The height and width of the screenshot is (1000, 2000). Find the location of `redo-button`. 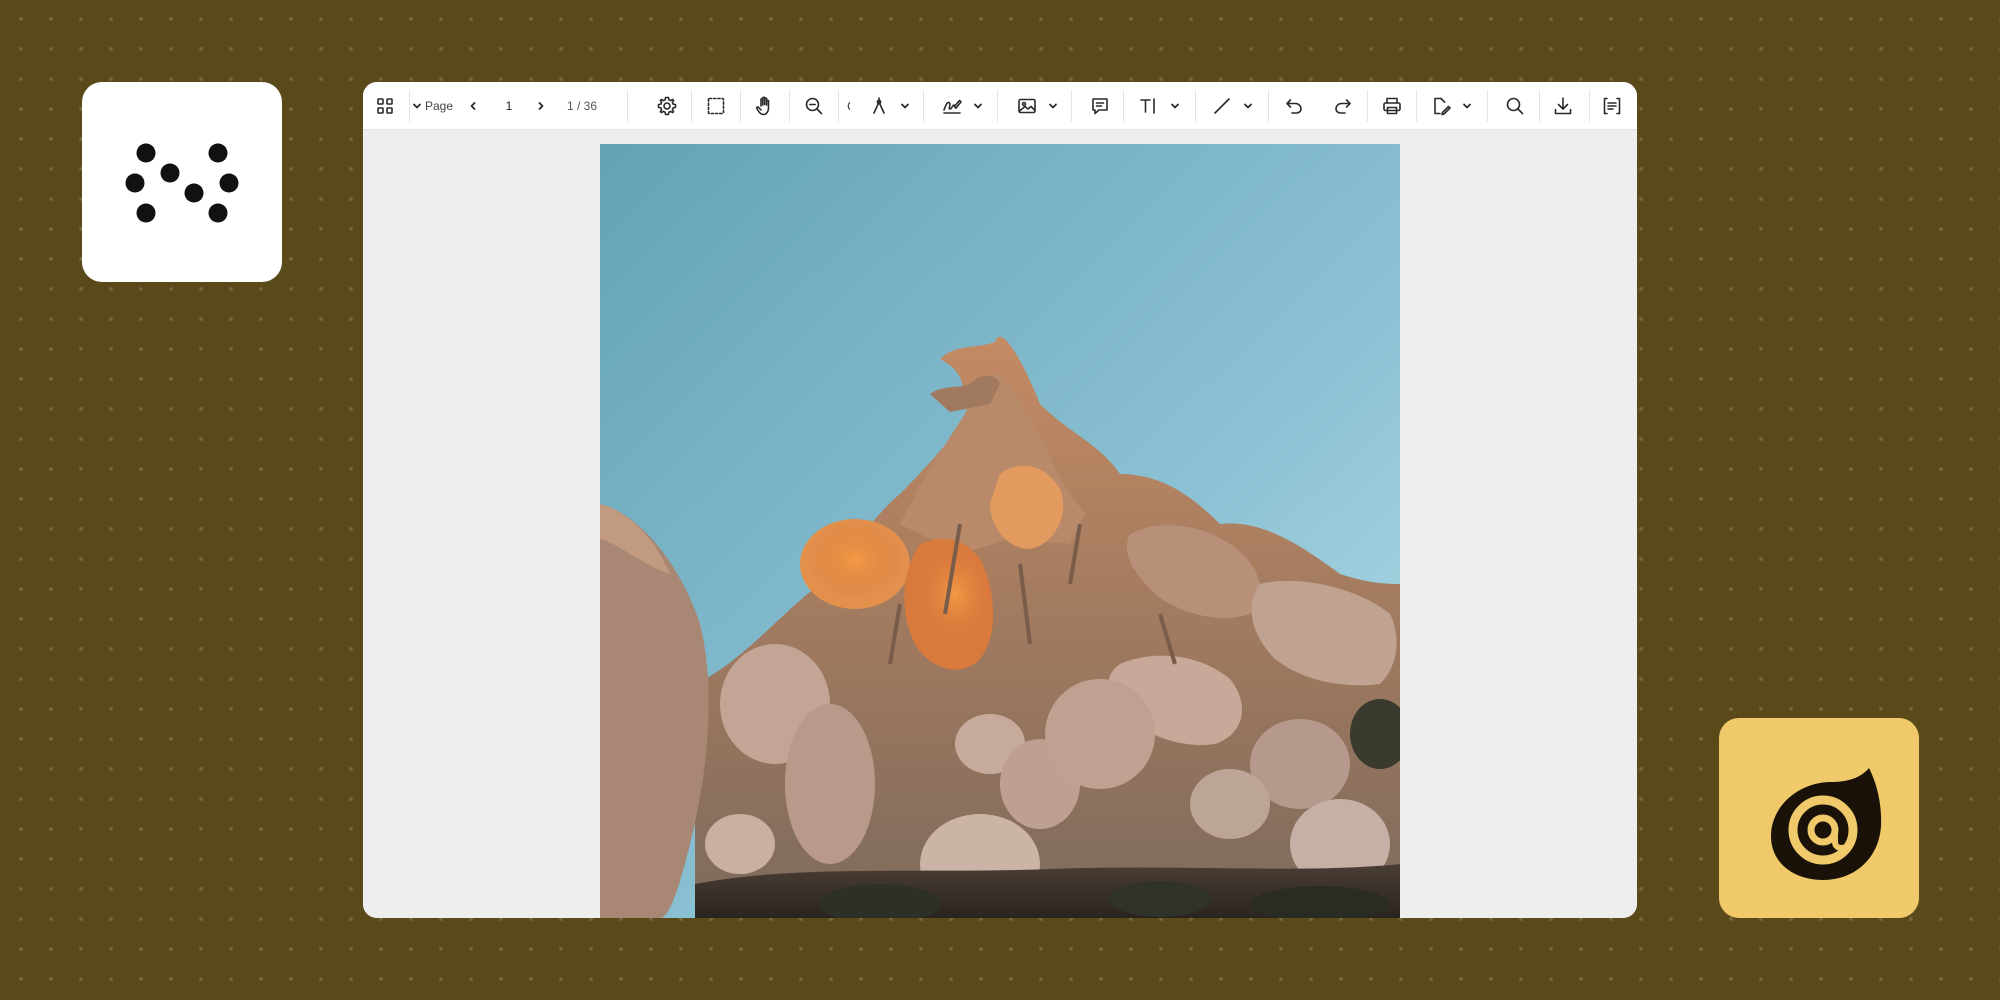

redo-button is located at coordinates (1343, 106).